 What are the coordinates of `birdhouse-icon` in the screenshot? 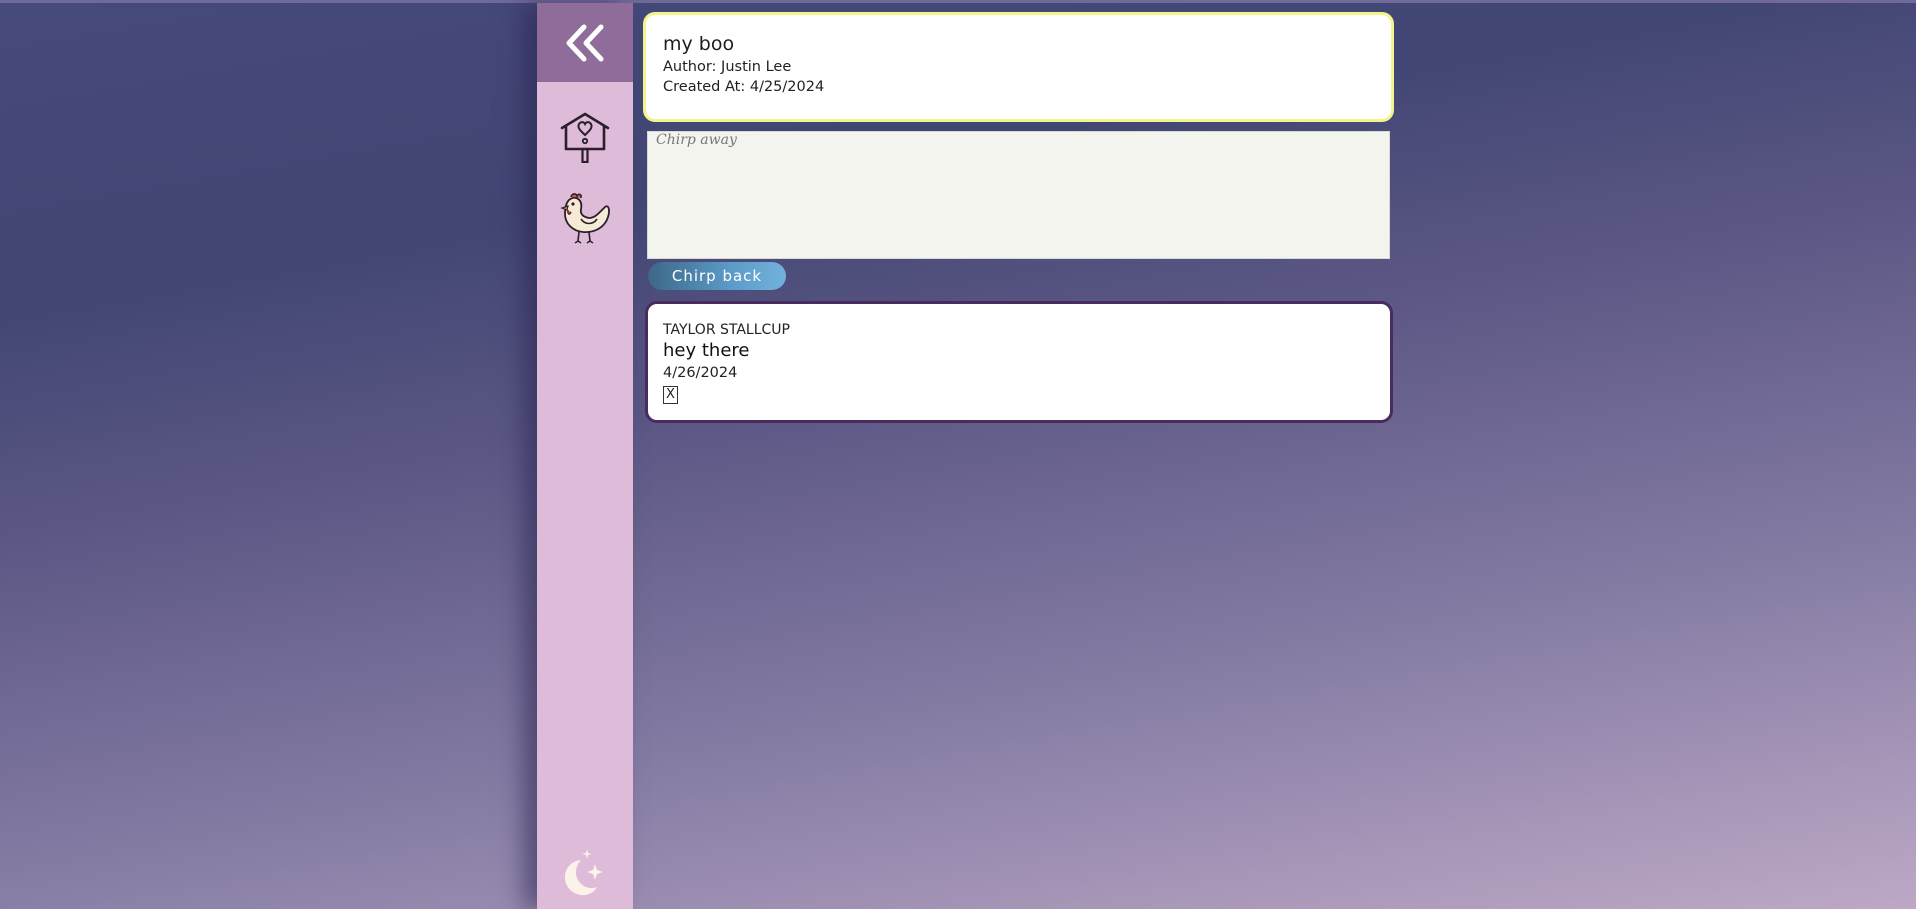 It's located at (585, 138).